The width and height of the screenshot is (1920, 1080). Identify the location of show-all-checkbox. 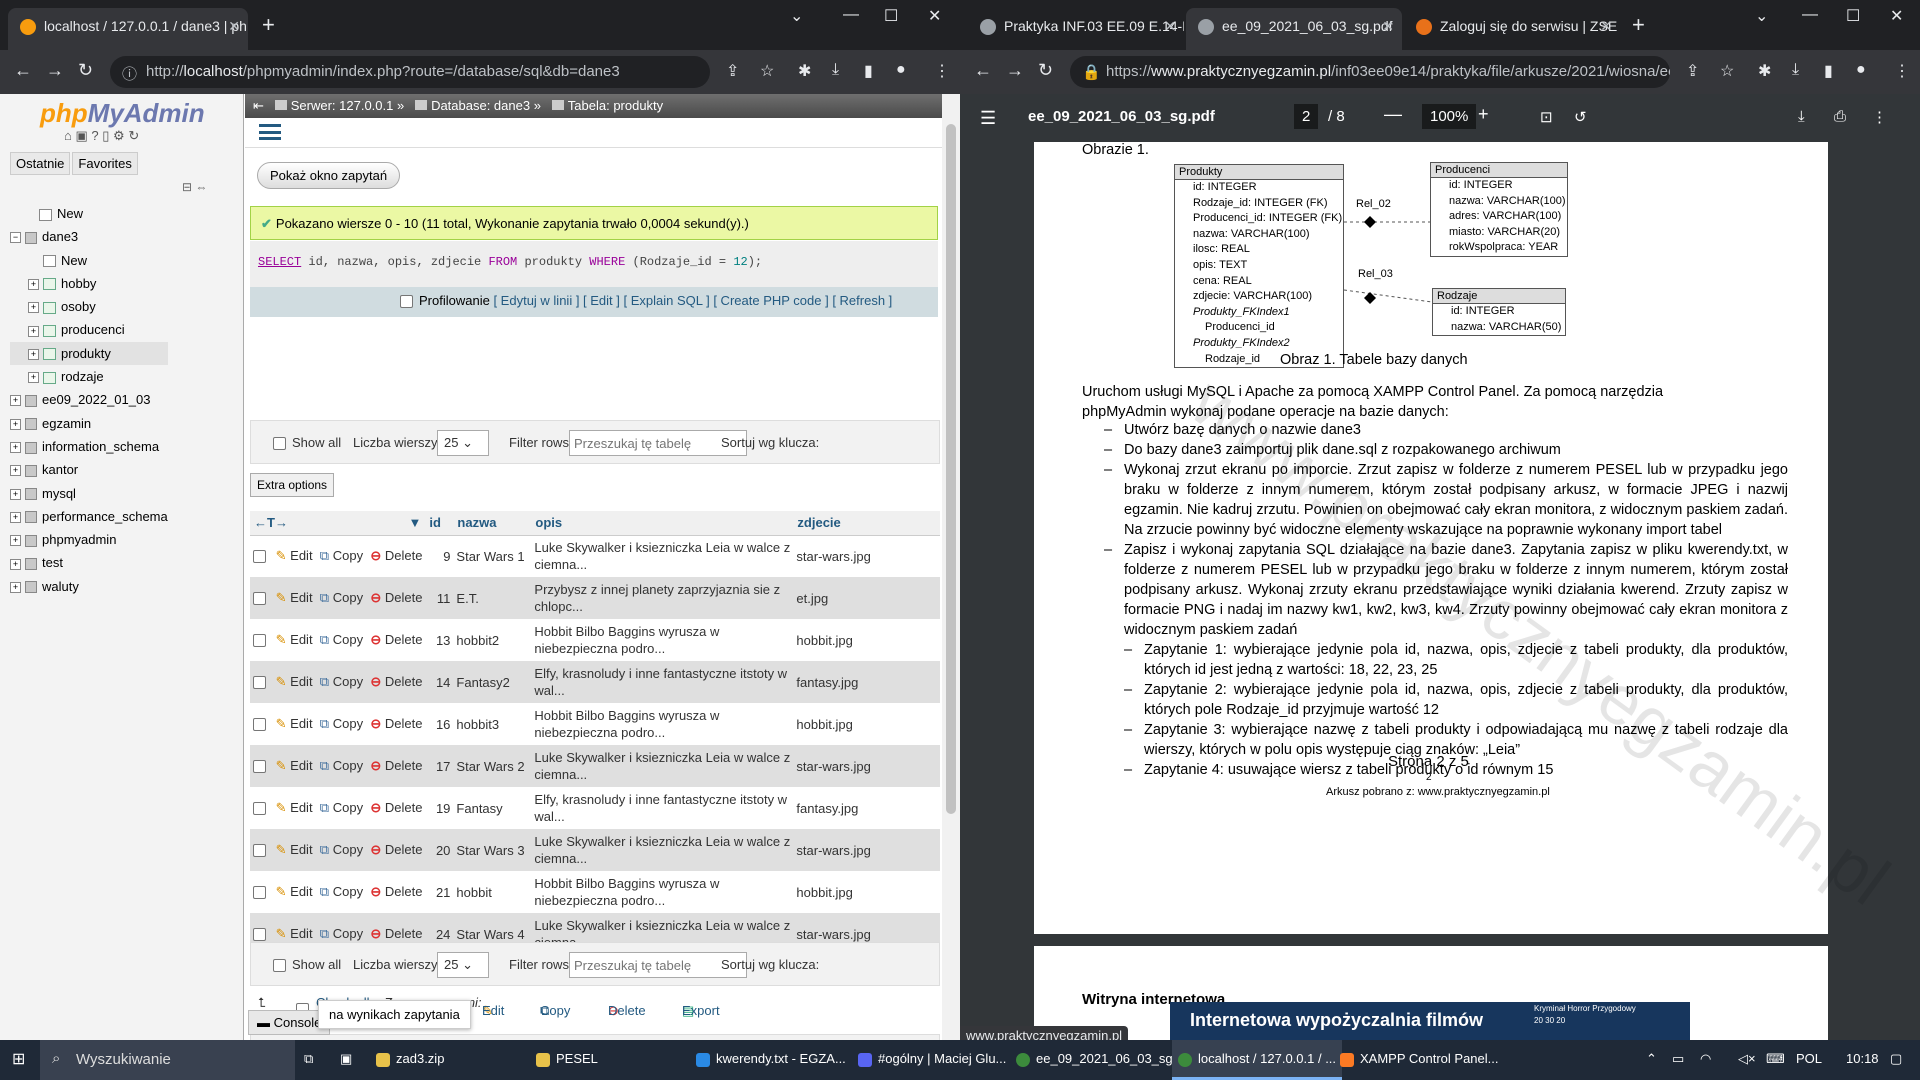
(279, 444).